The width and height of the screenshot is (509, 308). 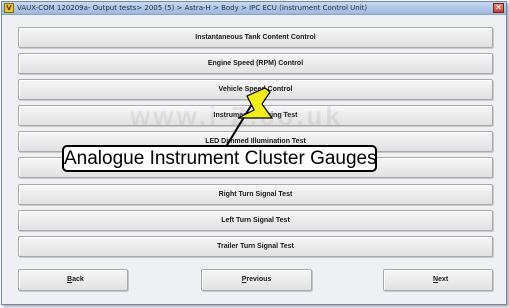 I want to click on app-logo-icon: V, so click(x=9, y=8).